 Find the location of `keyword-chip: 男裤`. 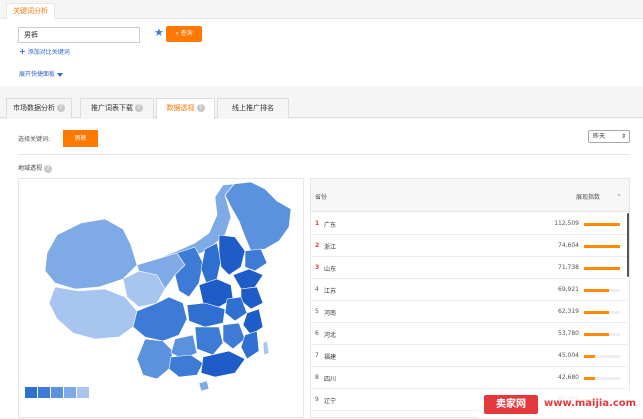

keyword-chip: 男裤 is located at coordinates (80, 138).